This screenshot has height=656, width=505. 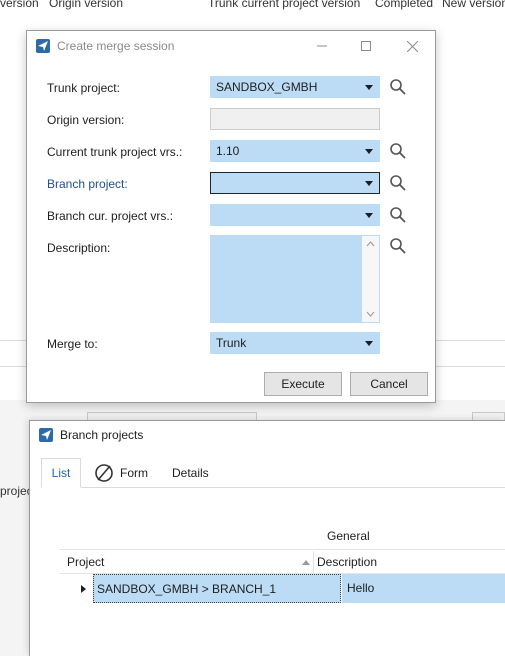 I want to click on bg-column-completed: Completed, so click(x=404, y=5).